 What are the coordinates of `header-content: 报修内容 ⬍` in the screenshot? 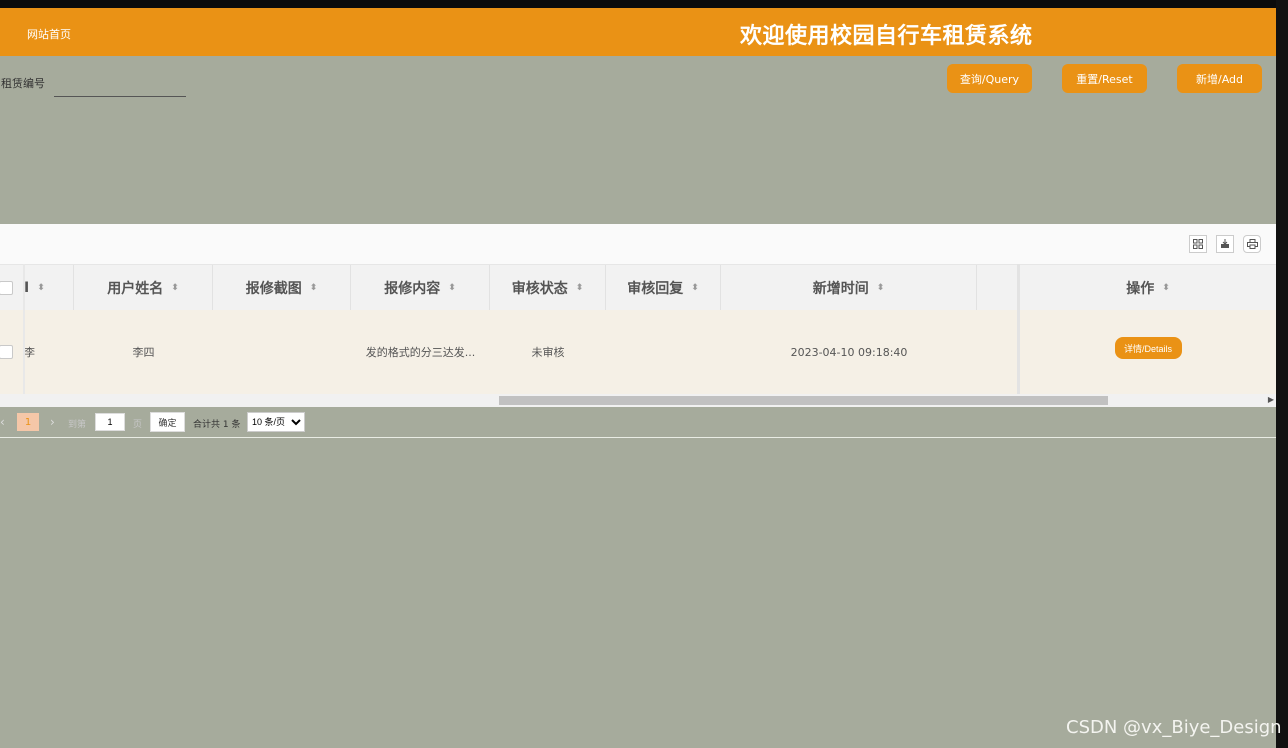 It's located at (420, 287).